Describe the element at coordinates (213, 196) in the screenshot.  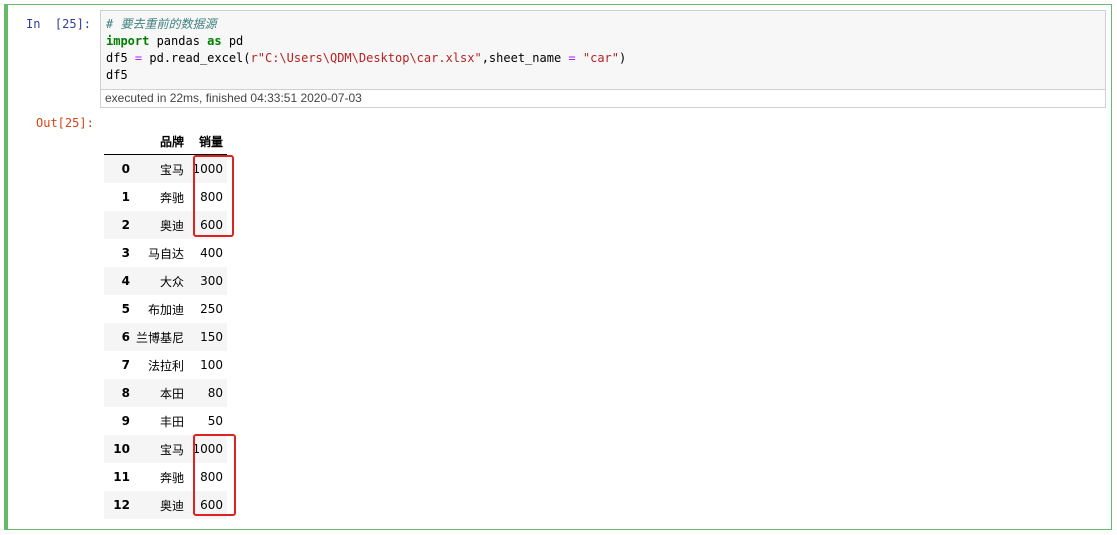
I see `highlight-box-top` at that location.